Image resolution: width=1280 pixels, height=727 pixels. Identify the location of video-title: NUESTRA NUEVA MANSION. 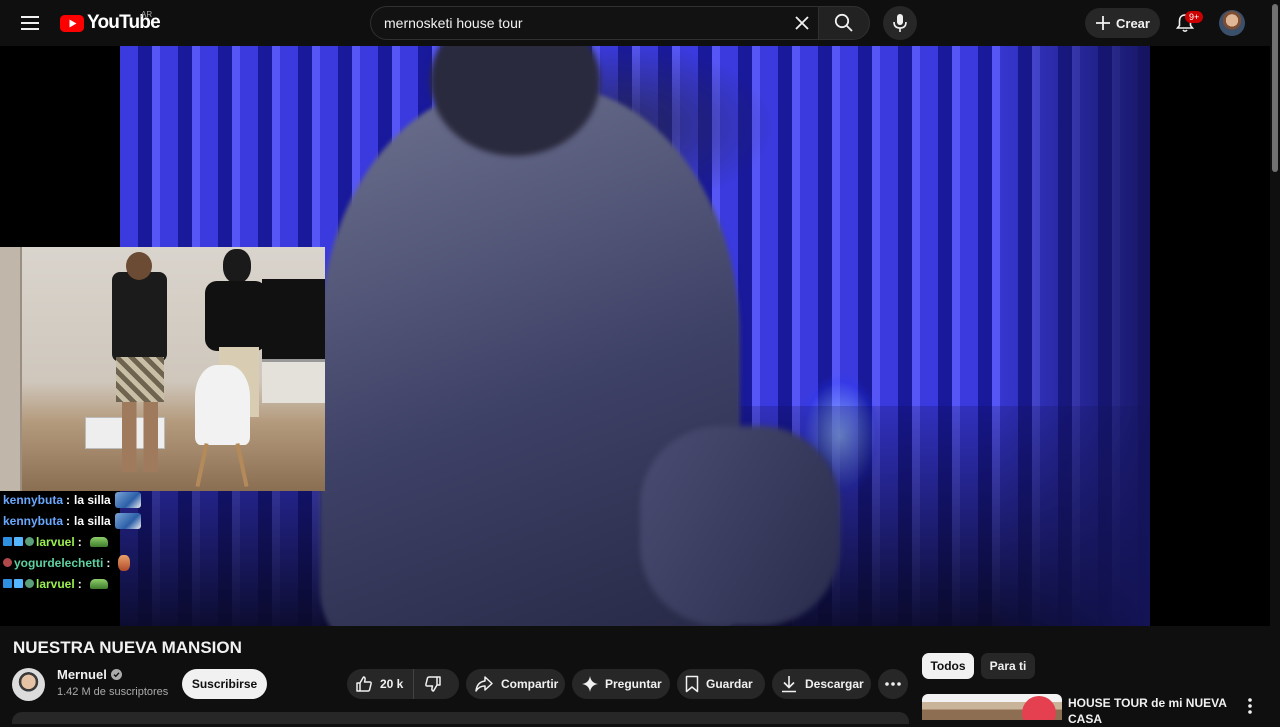
(127, 647).